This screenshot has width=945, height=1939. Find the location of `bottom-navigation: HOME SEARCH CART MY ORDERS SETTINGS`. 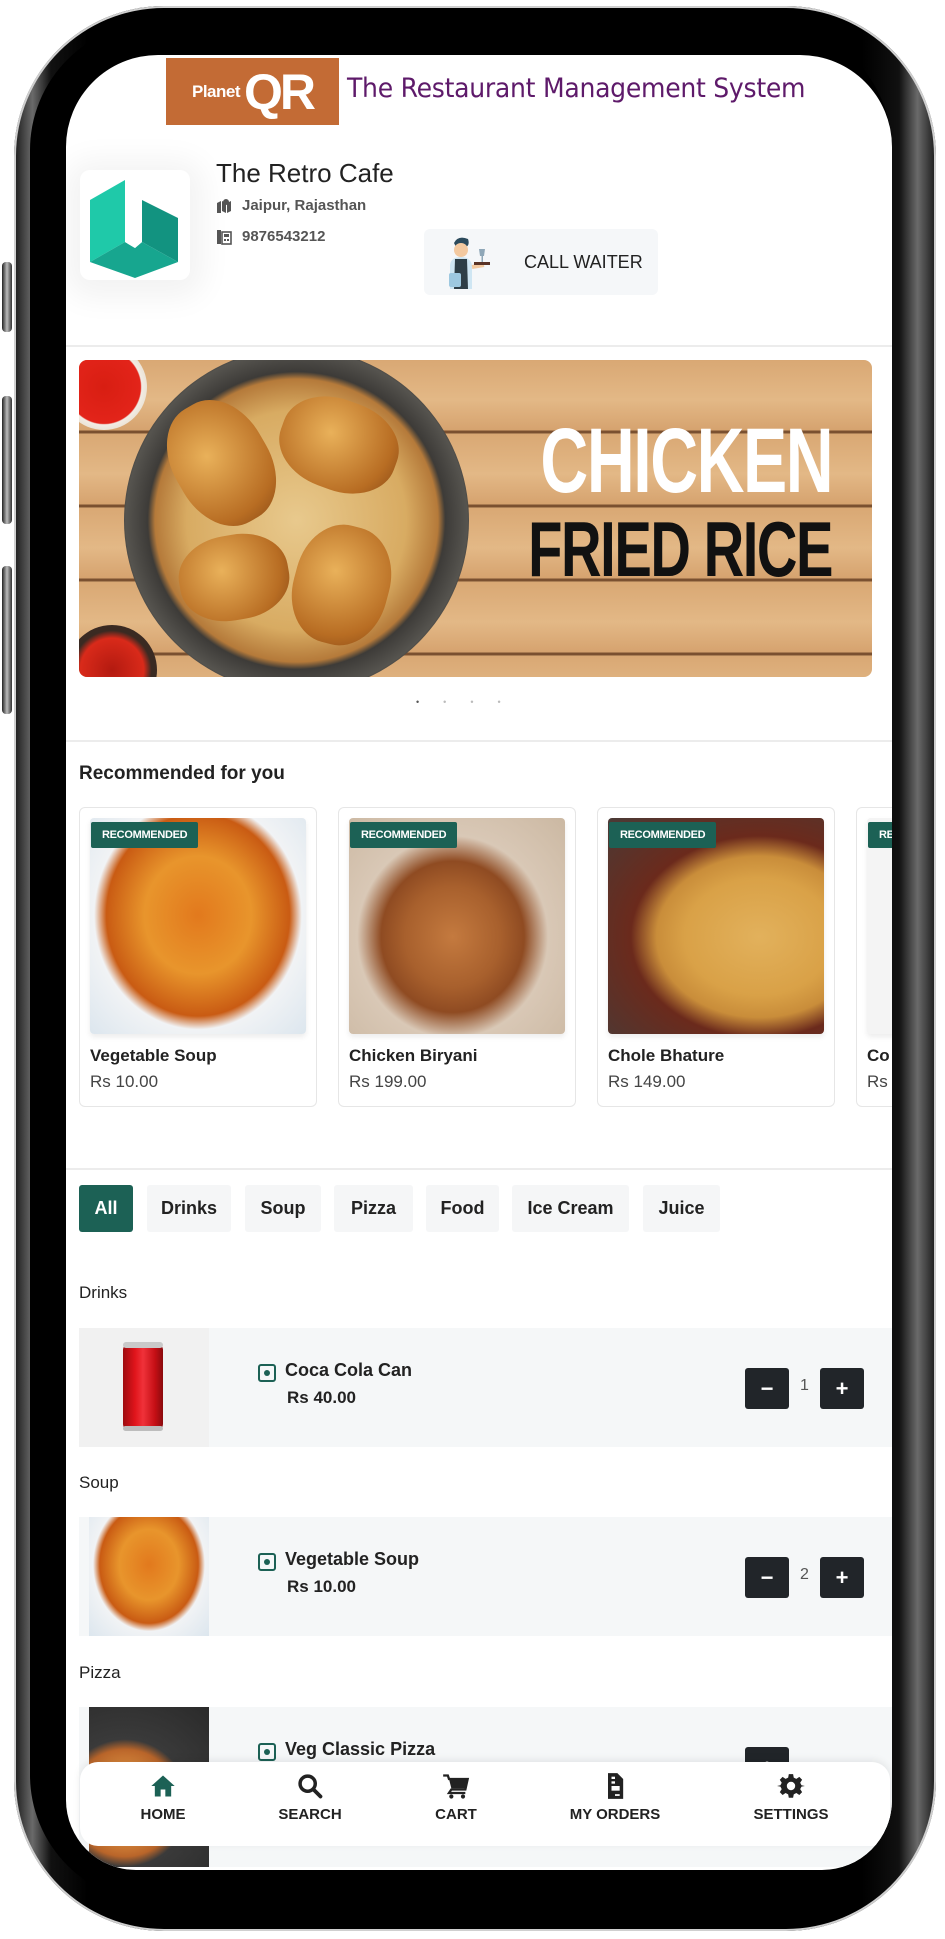

bottom-navigation: HOME SEARCH CART MY ORDERS SETTINGS is located at coordinates (485, 1804).